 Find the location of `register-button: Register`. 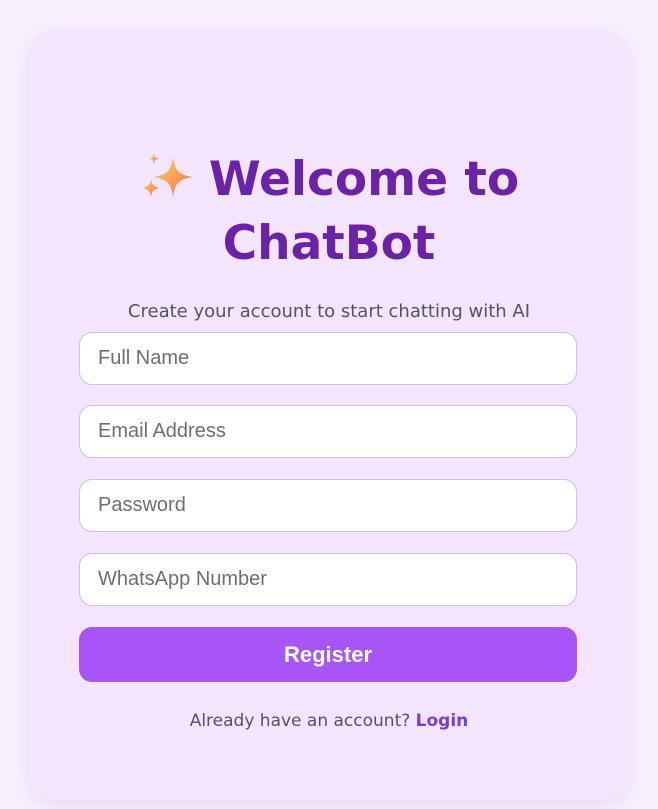

register-button: Register is located at coordinates (328, 654).